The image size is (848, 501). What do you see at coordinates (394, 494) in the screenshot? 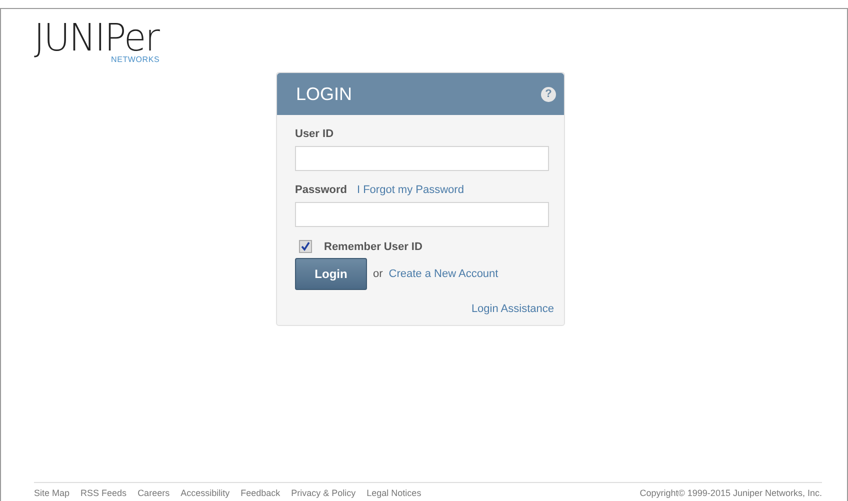
I see `footer-link: Legal Notices` at bounding box center [394, 494].